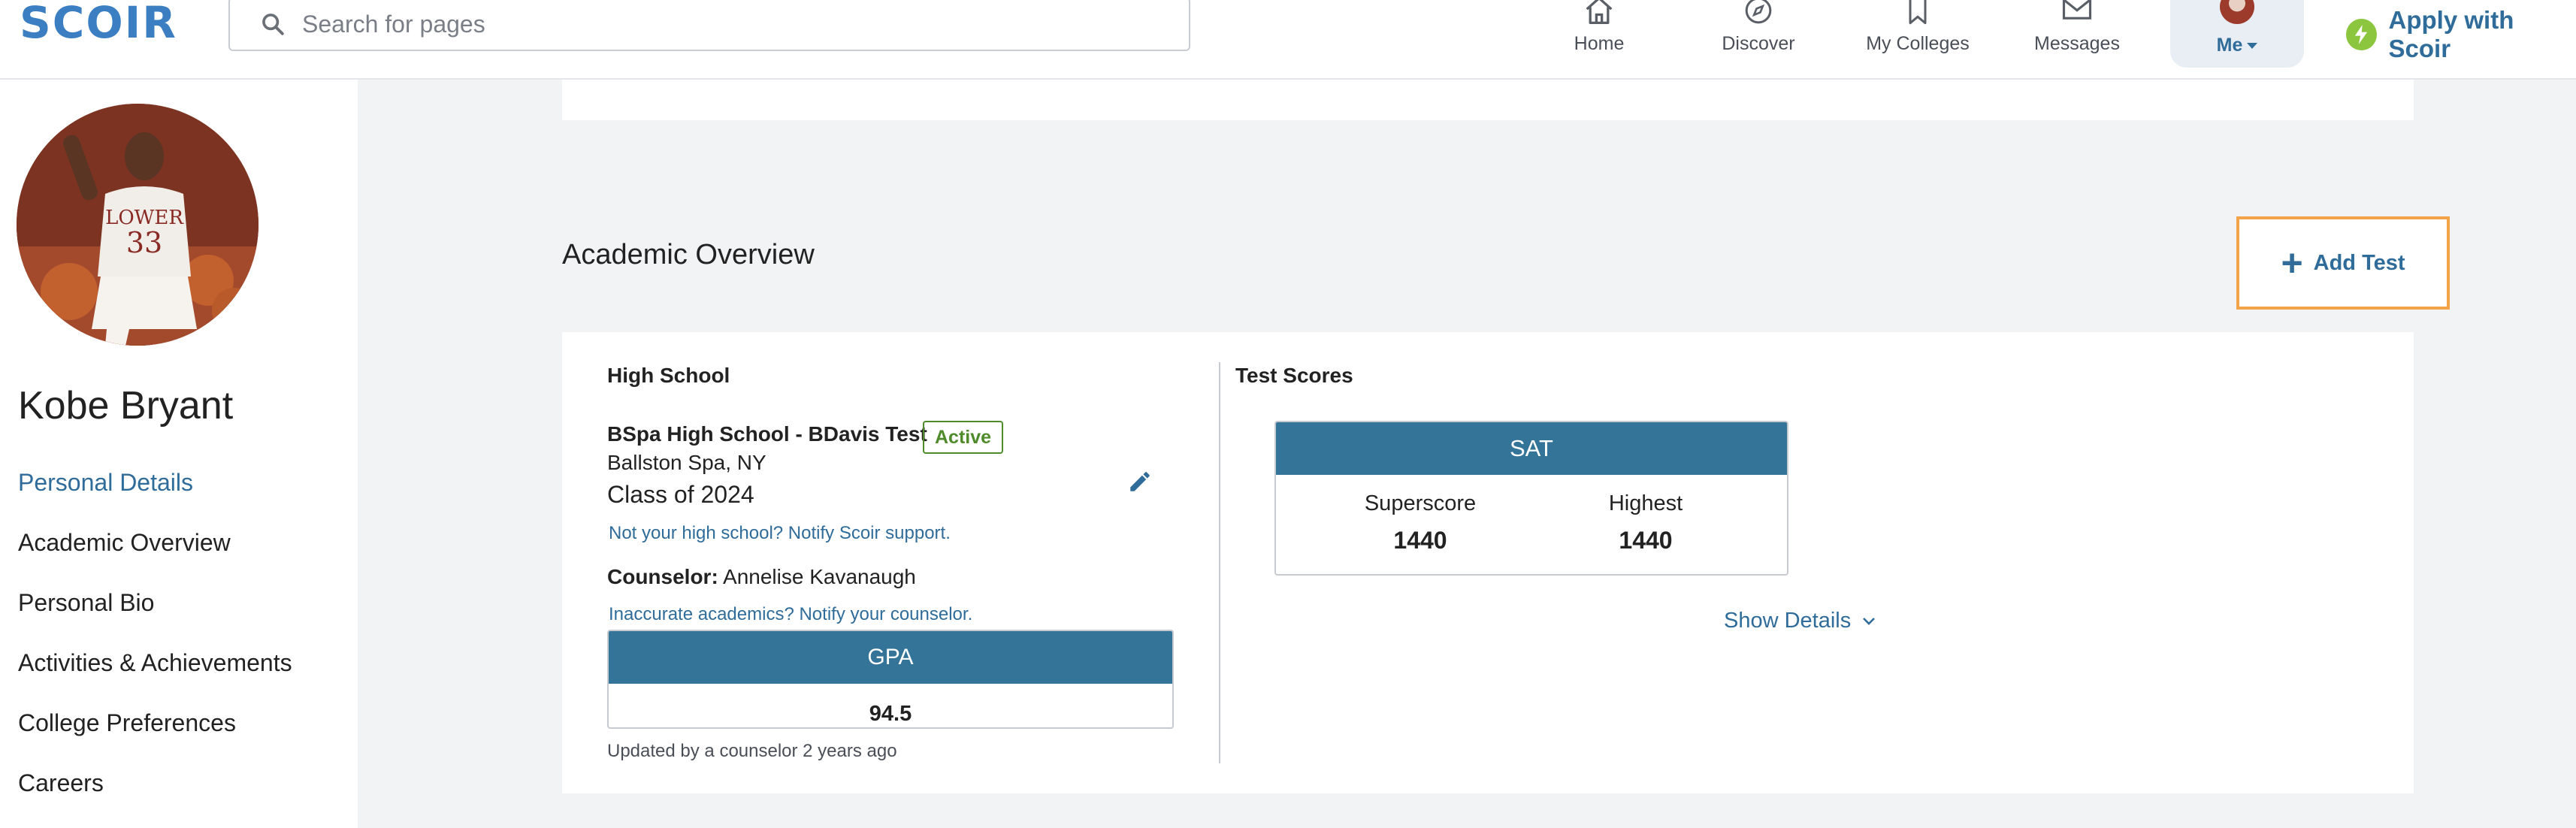  I want to click on apply-label: Apply with Scoir, so click(2451, 34).